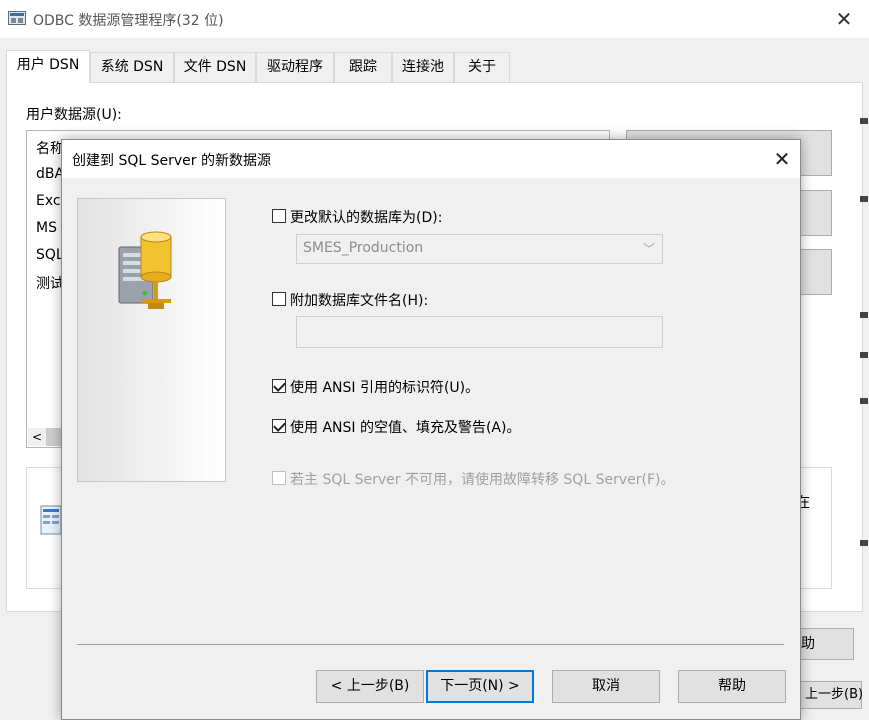 The image size is (869, 720). What do you see at coordinates (385, 388) in the screenshot?
I see `ansi-quoted-identifiers-label: 使用 ANSI 引用的标识符(U)。` at bounding box center [385, 388].